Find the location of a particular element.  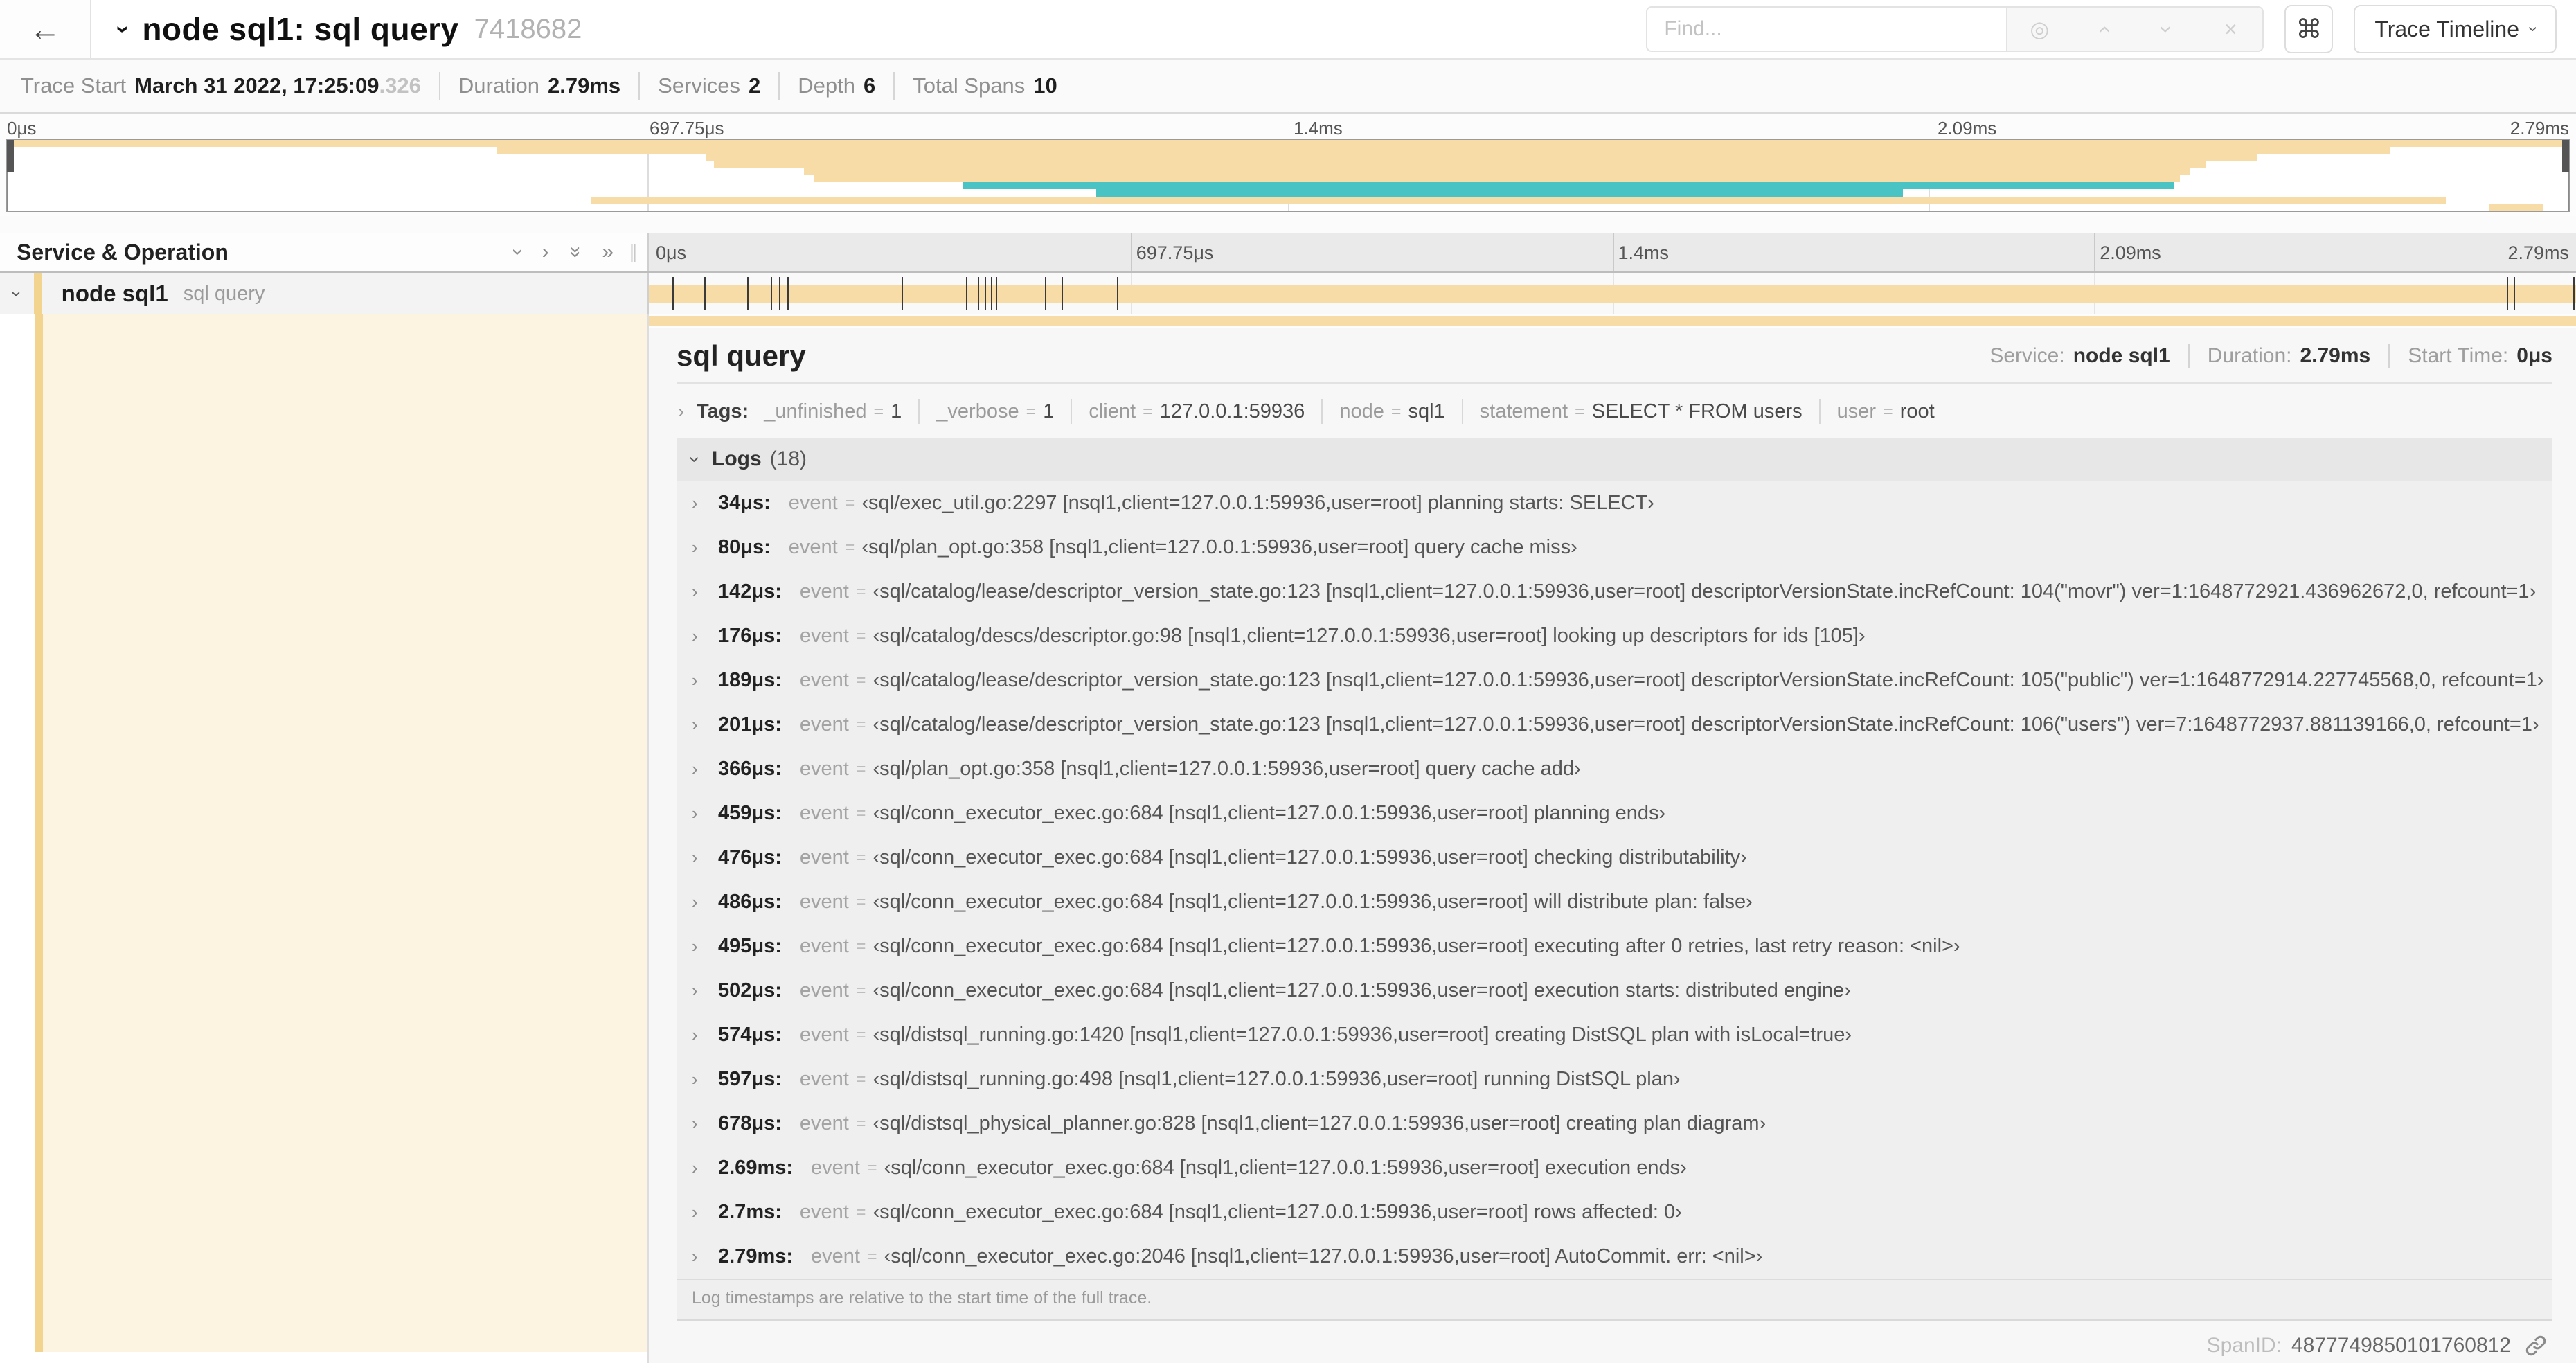

column-resizer-handle: ∥ is located at coordinates (633, 253).